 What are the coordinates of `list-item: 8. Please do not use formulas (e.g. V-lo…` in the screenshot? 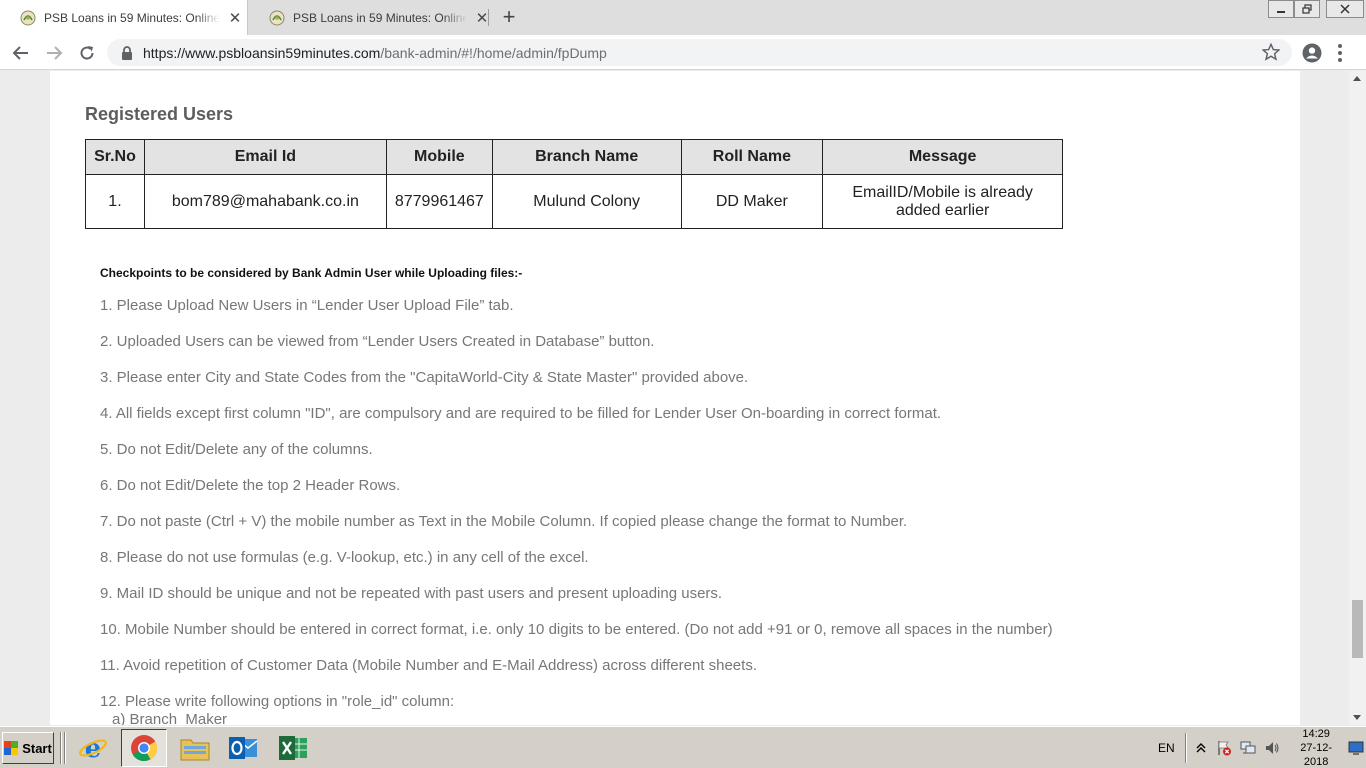 It's located at (344, 557).